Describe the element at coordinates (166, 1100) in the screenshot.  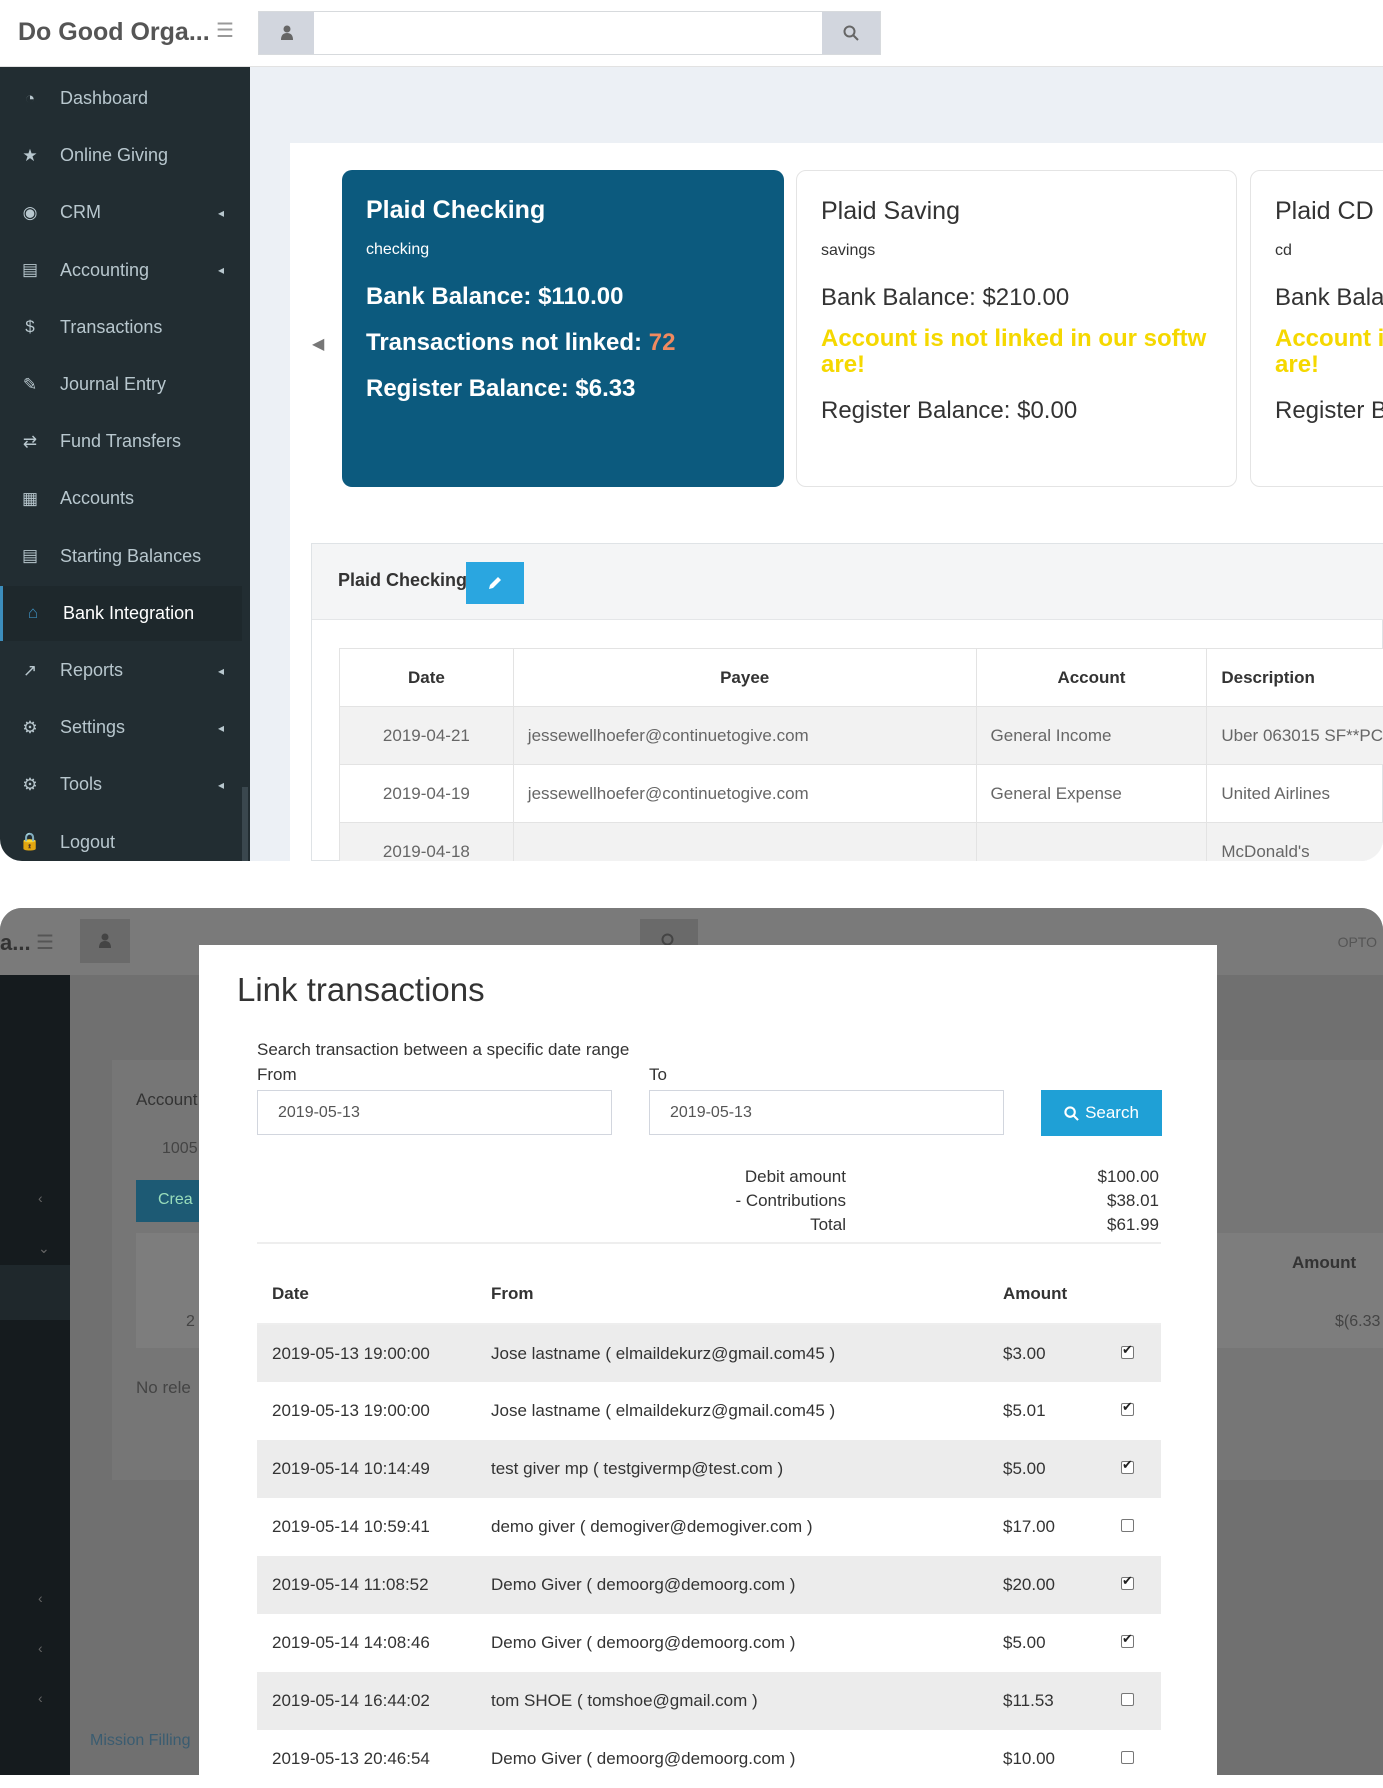
I see `dimmed-account-label: Account` at that location.